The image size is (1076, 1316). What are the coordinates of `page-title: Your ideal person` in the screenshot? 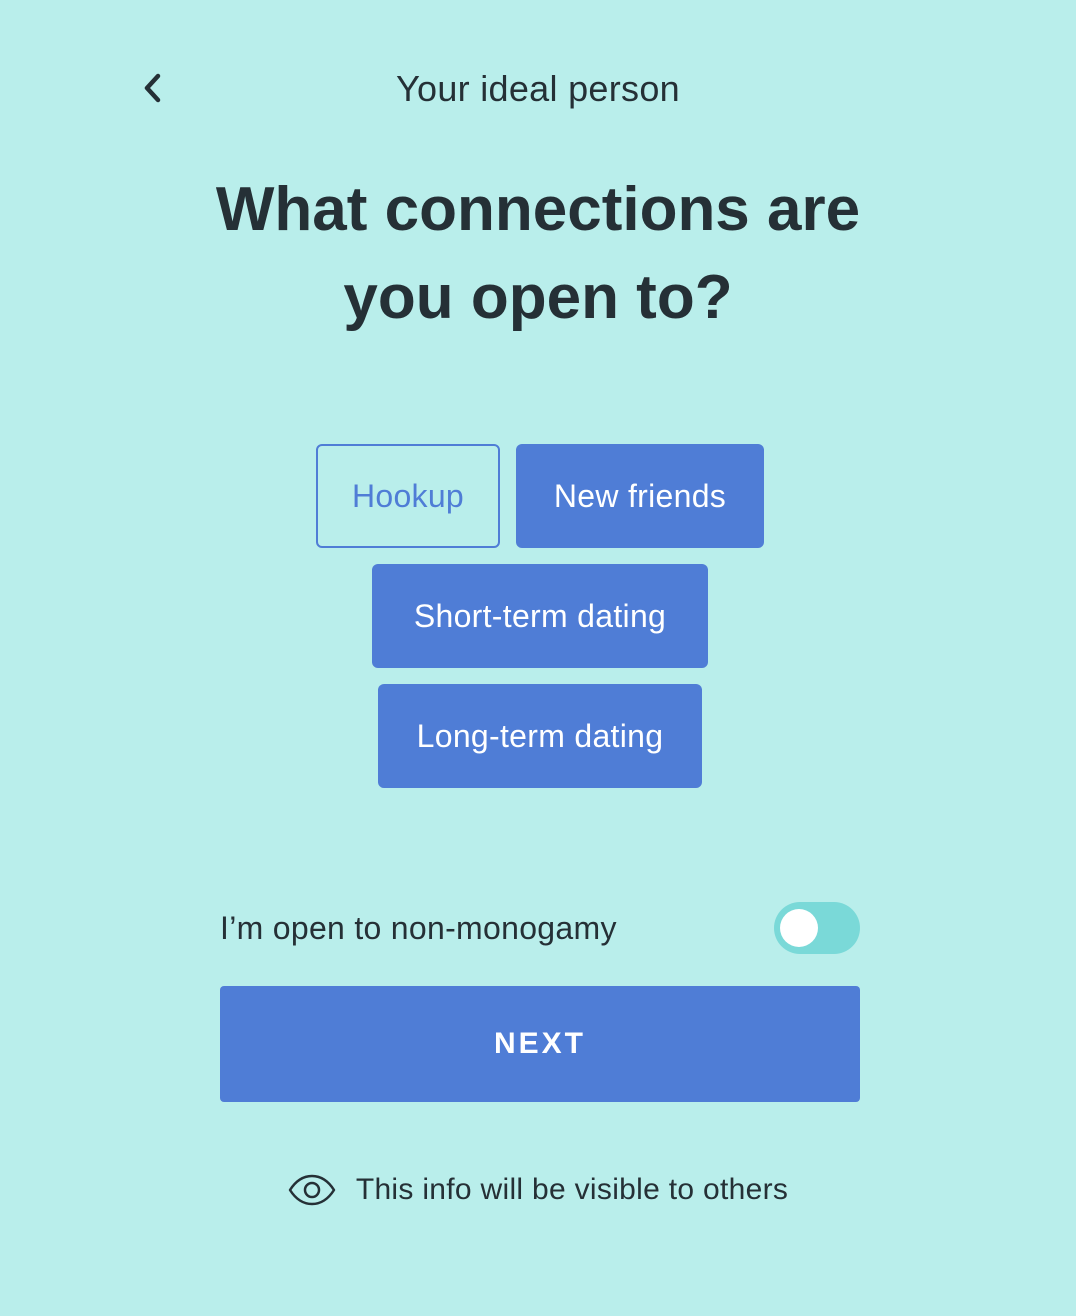 It's located at (538, 88).